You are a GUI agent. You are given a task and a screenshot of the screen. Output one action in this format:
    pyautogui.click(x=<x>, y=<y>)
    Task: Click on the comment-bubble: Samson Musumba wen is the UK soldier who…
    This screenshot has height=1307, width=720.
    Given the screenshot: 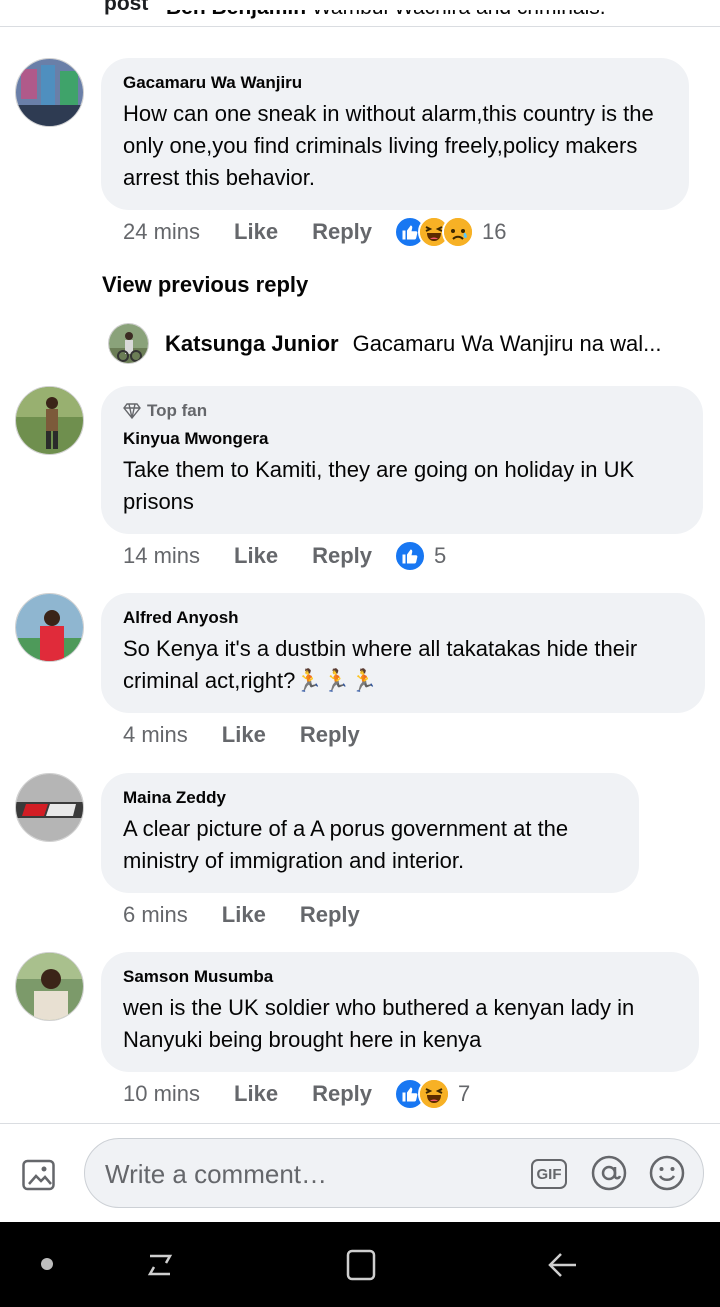 What is the action you would take?
    pyautogui.click(x=400, y=1012)
    